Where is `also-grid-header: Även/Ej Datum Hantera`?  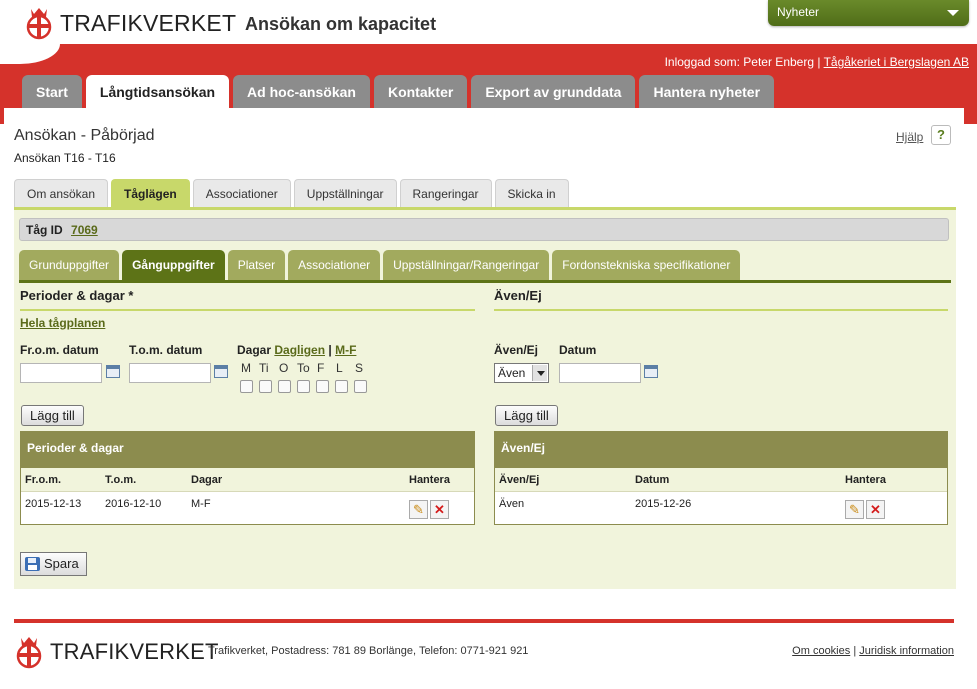 also-grid-header: Även/Ej Datum Hantera is located at coordinates (721, 480).